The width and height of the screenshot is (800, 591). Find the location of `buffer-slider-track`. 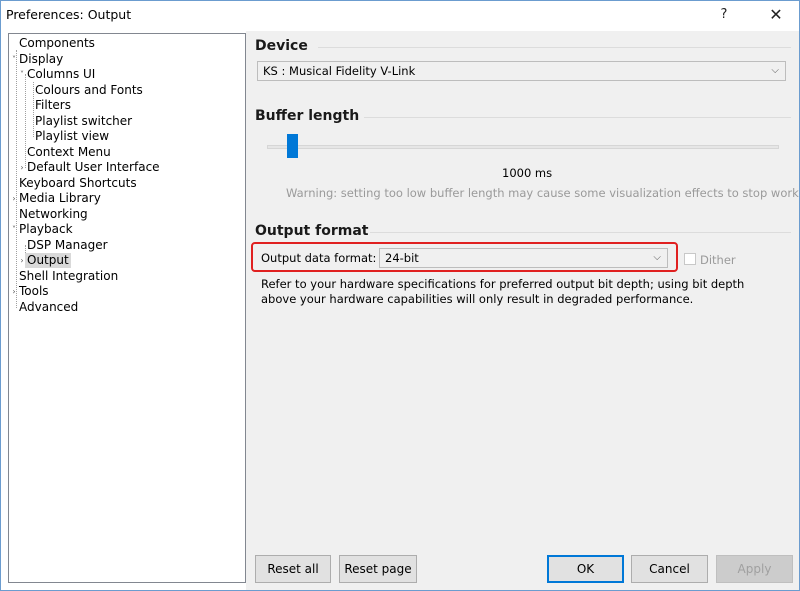

buffer-slider-track is located at coordinates (523, 147).